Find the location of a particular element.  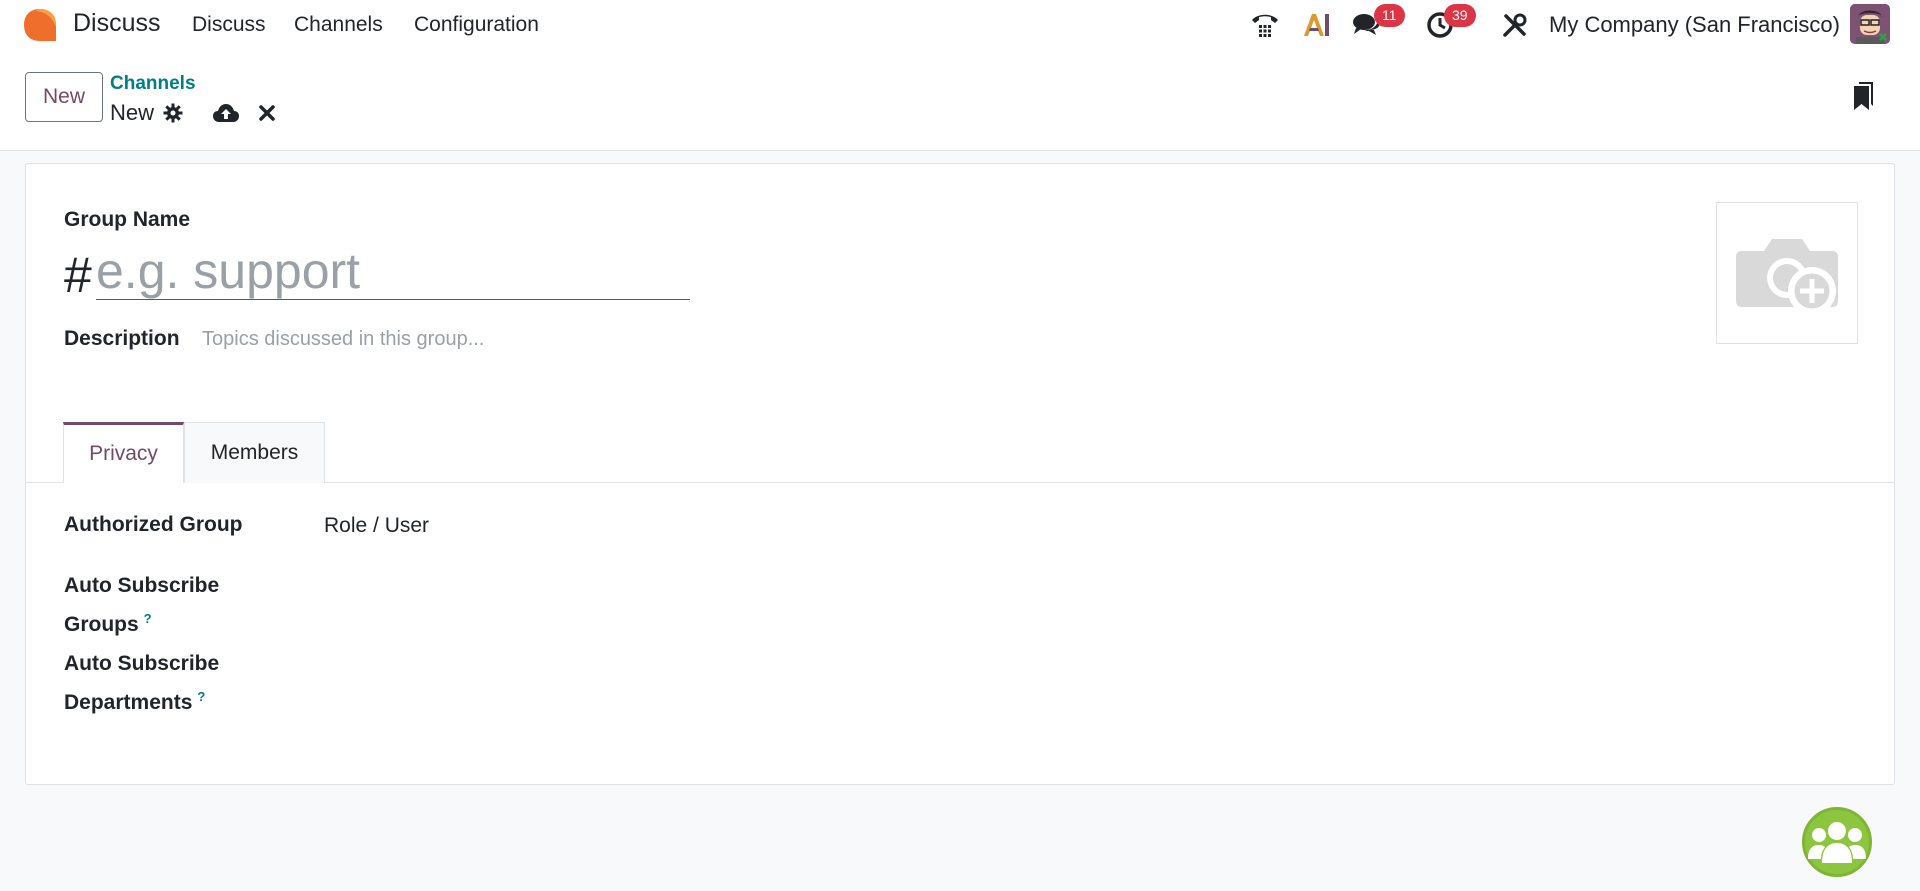

tab-privacy-label: Privacy is located at coordinates (123, 453).